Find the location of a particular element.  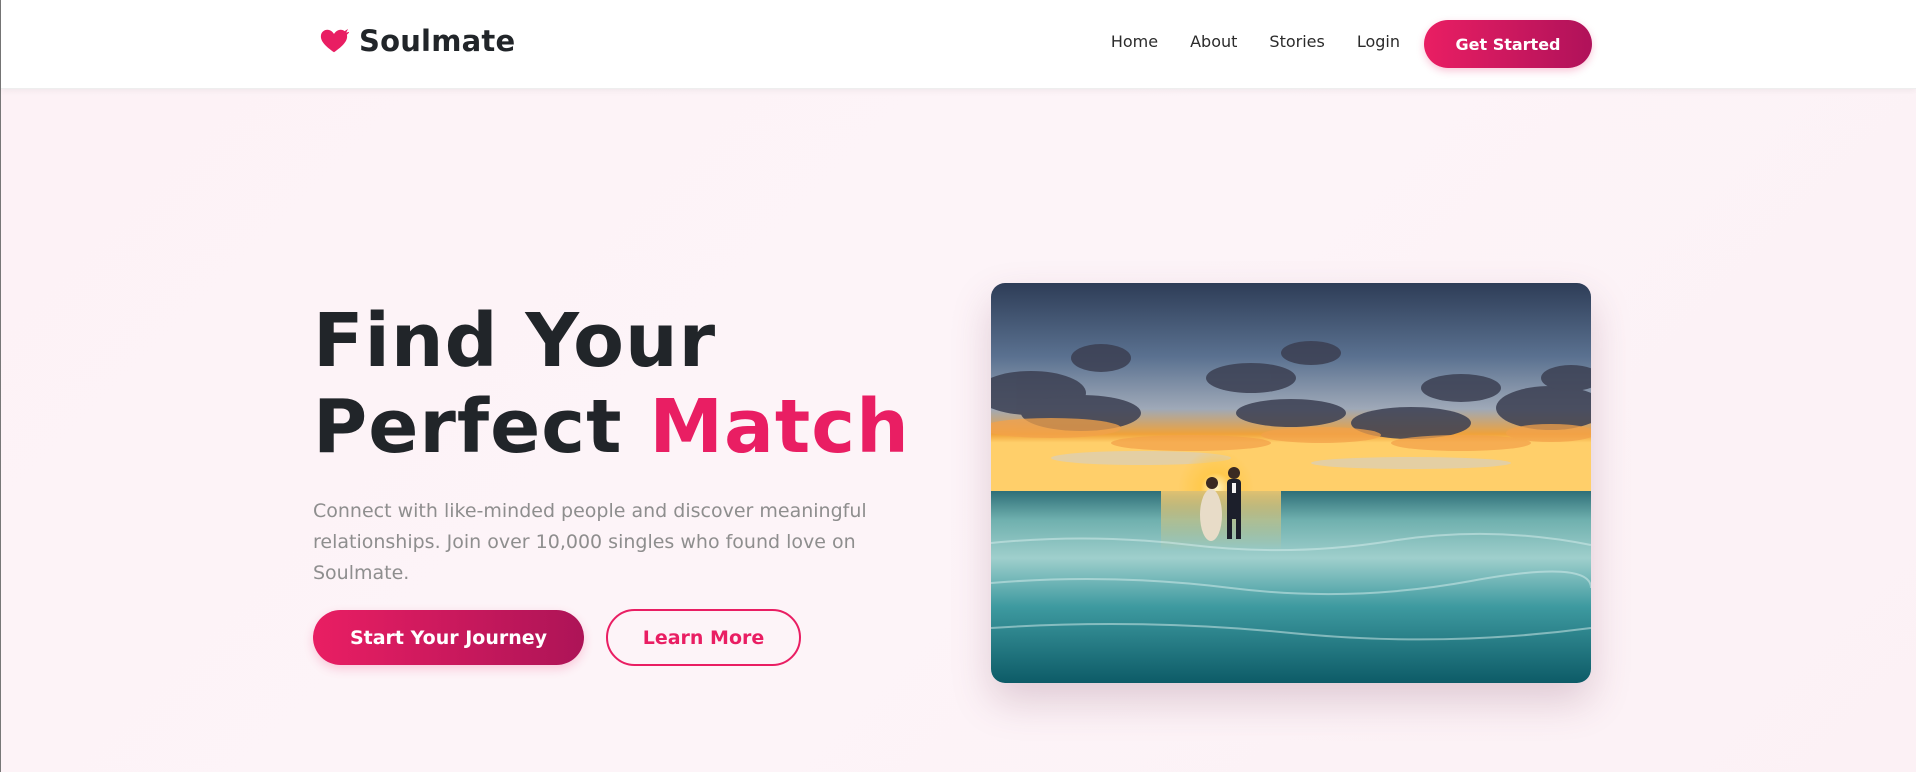

hero-title-accent: Match is located at coordinates (779, 427).